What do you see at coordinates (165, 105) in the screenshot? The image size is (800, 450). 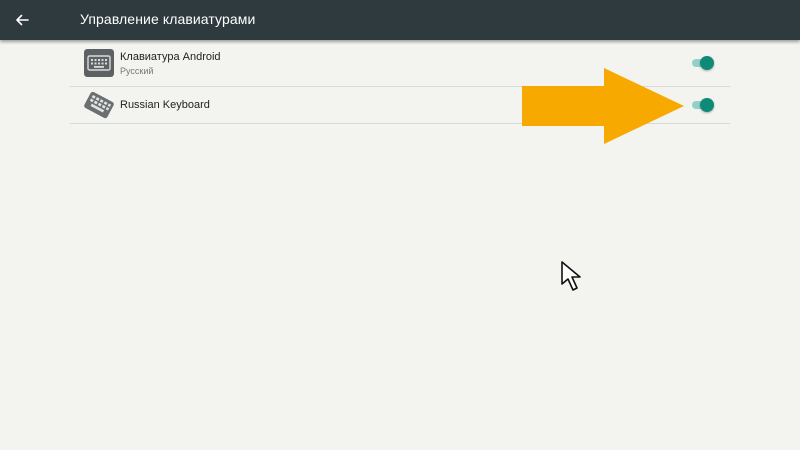 I see `keyboard-name: Russian Keyboard` at bounding box center [165, 105].